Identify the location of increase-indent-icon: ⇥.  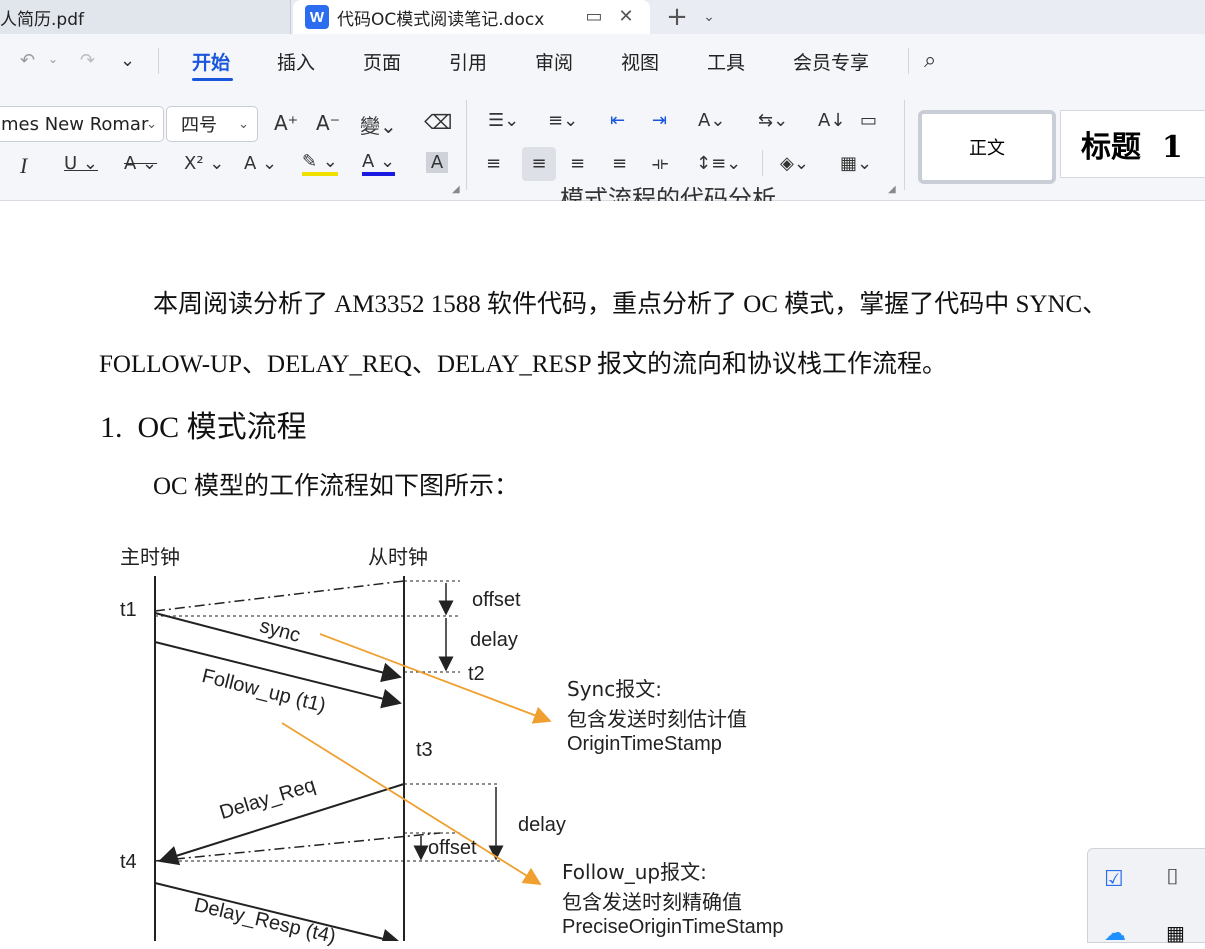
(659, 120).